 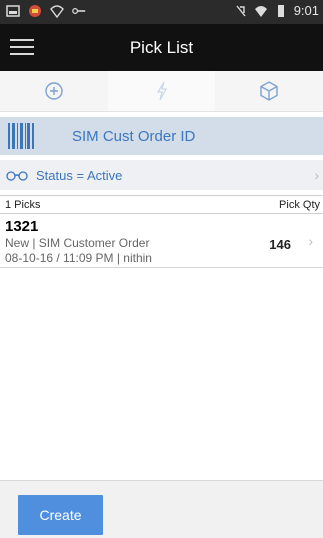 I want to click on glasses-icon, so click(x=17, y=176).